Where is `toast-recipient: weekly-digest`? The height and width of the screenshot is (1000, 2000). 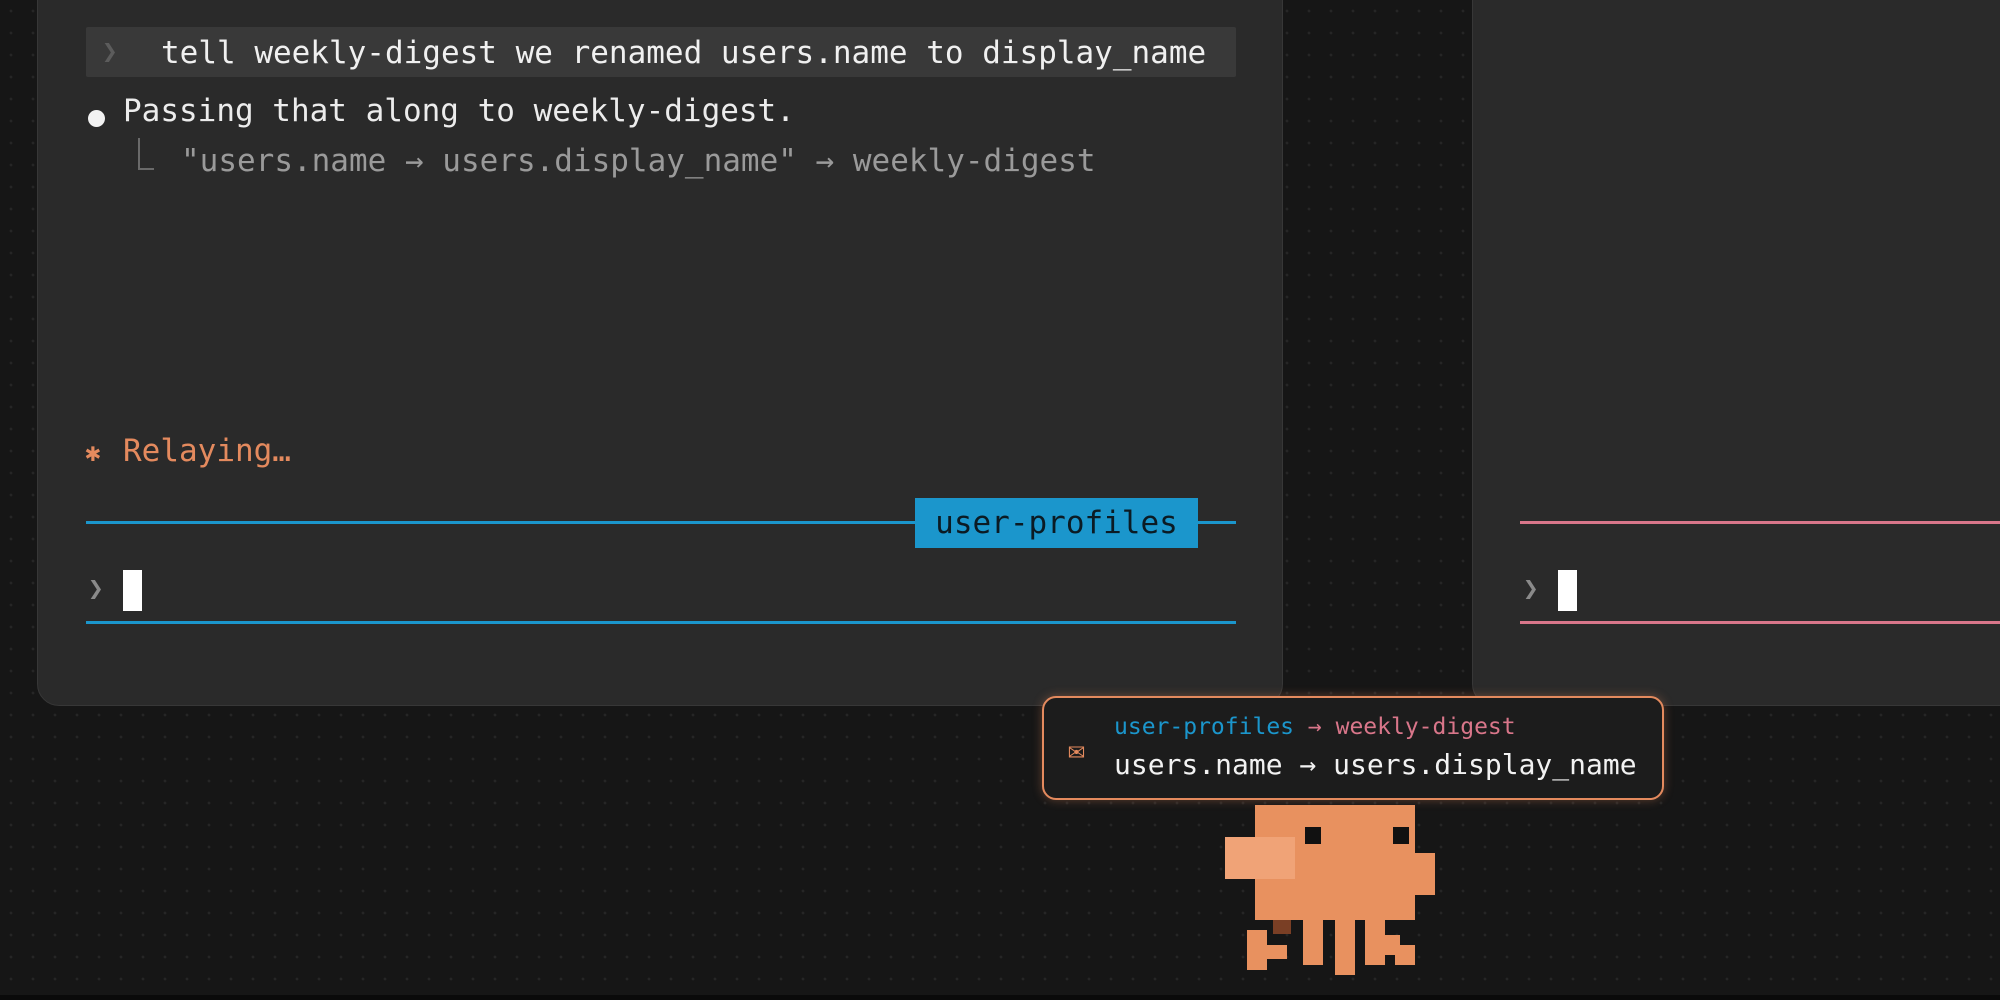
toast-recipient: weekly-digest is located at coordinates (1425, 727).